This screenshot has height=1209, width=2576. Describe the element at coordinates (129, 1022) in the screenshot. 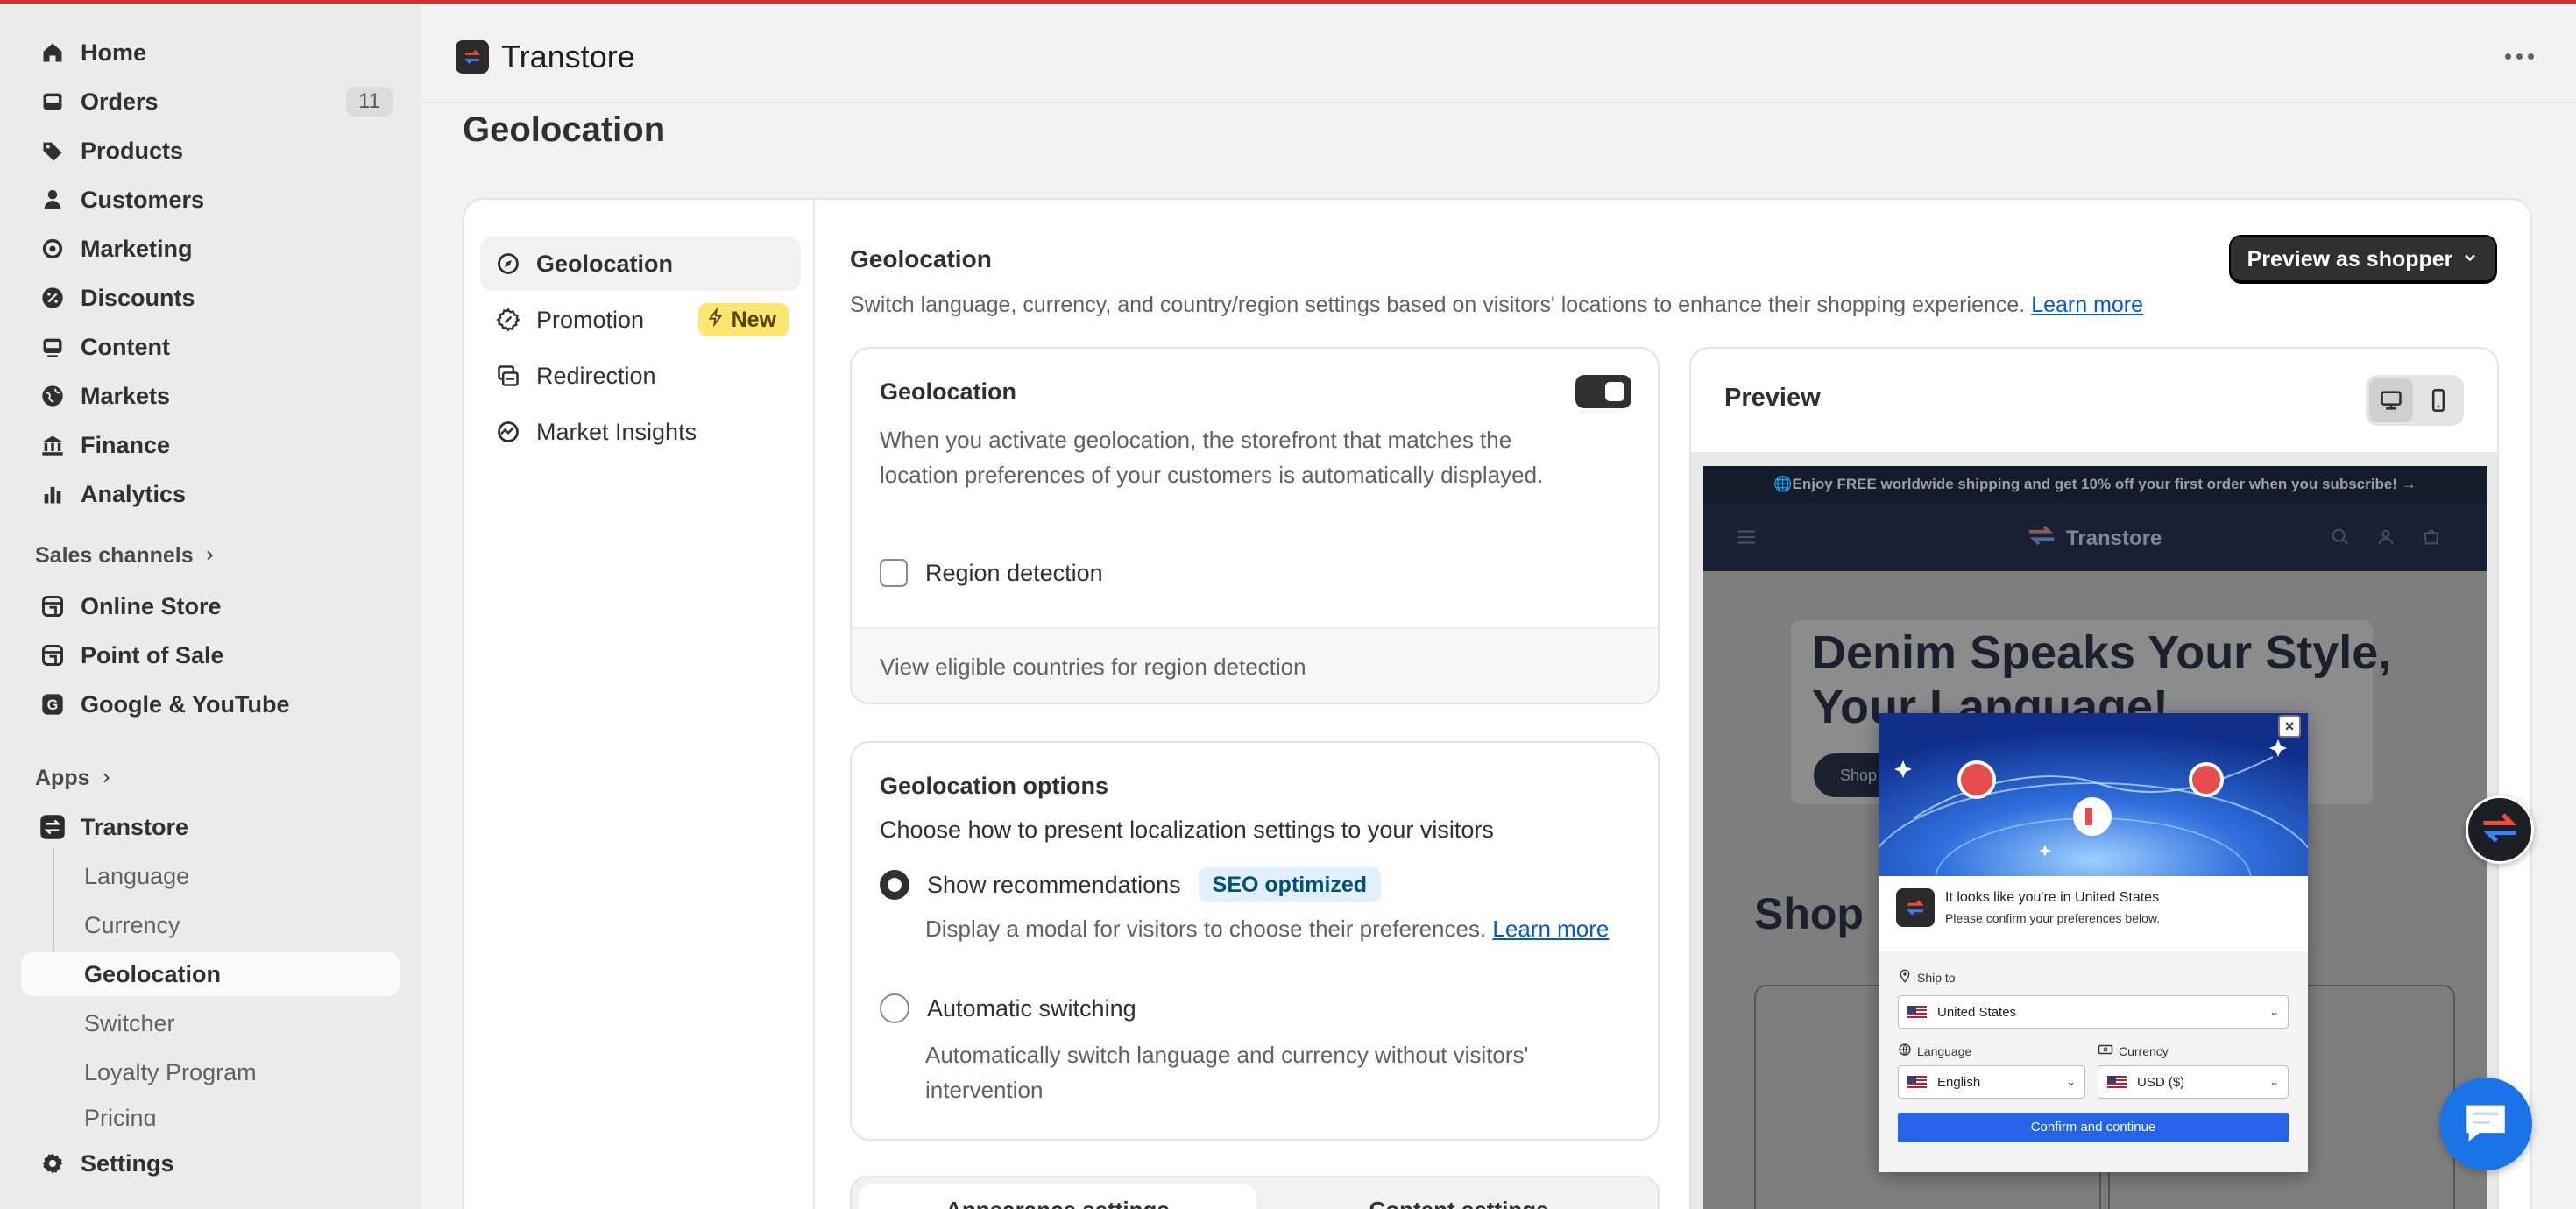

I see `sidebar-subitem-label: Switcher` at that location.